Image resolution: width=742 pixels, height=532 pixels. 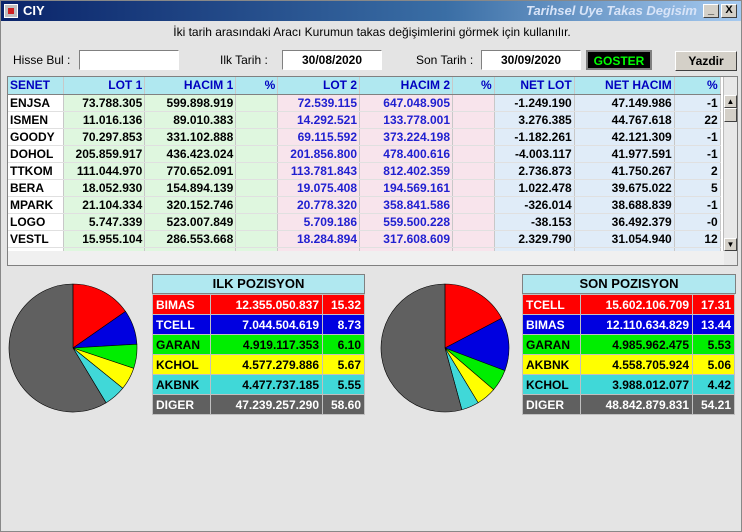 What do you see at coordinates (104, 120) in the screenshot?
I see `table-cell: 11.016.136` at bounding box center [104, 120].